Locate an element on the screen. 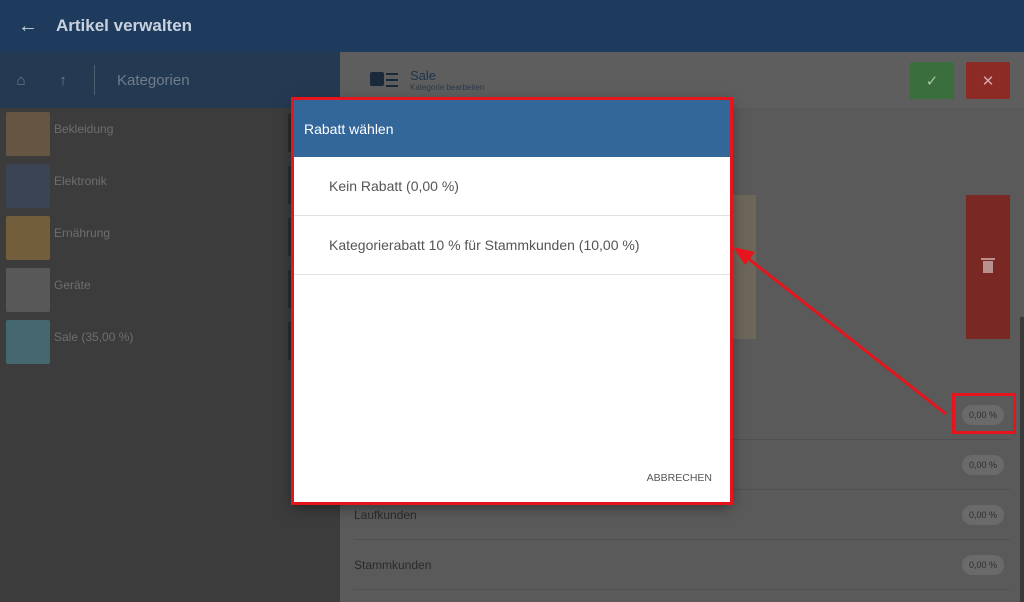  category-name: Elektronik is located at coordinates (80, 181).